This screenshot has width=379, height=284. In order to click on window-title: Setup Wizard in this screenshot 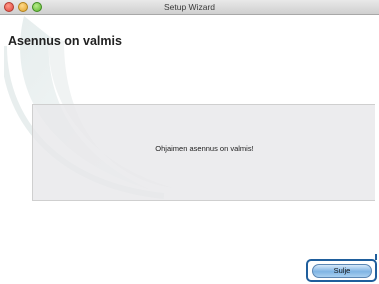, I will do `click(189, 7)`.